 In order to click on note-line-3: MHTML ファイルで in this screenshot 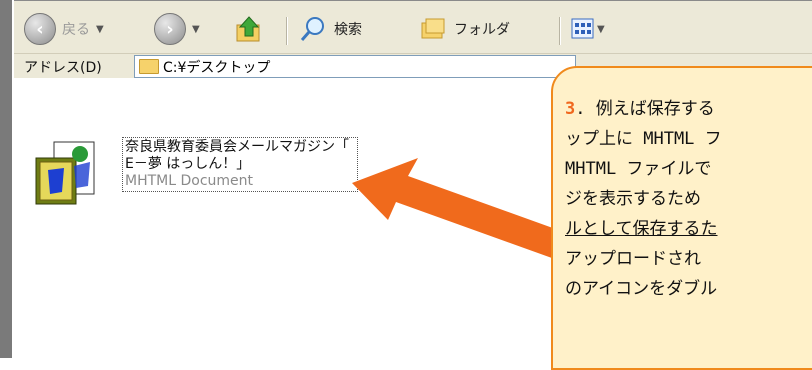, I will do `click(638, 169)`.